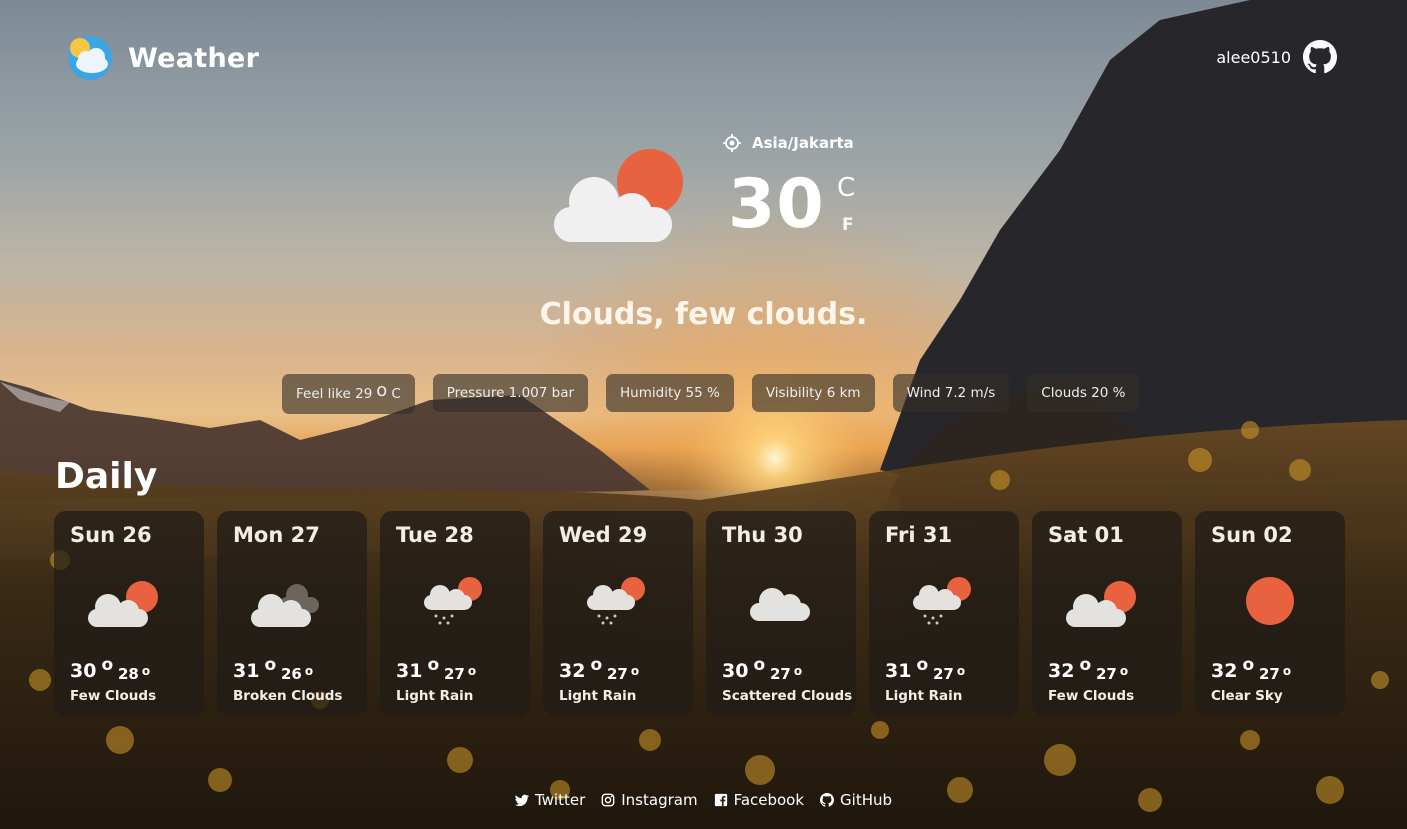 The image size is (1407, 829). I want to click on temp-low: 26 o, so click(297, 673).